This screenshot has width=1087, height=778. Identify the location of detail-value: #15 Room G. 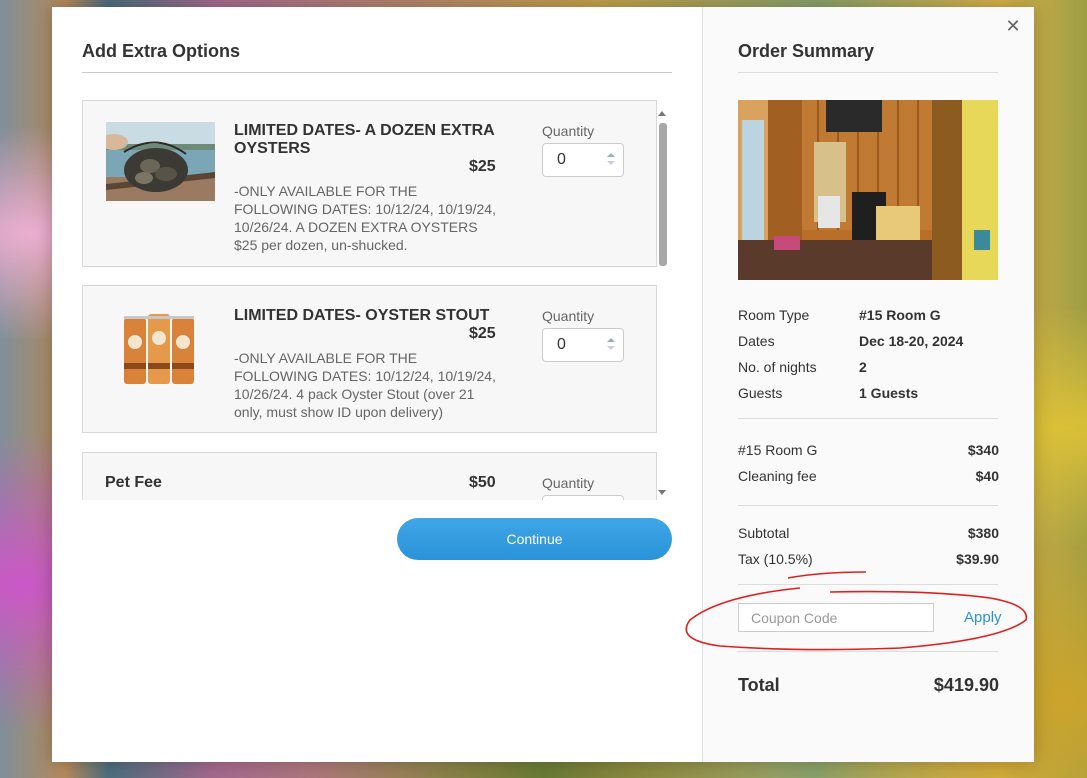
(900, 315).